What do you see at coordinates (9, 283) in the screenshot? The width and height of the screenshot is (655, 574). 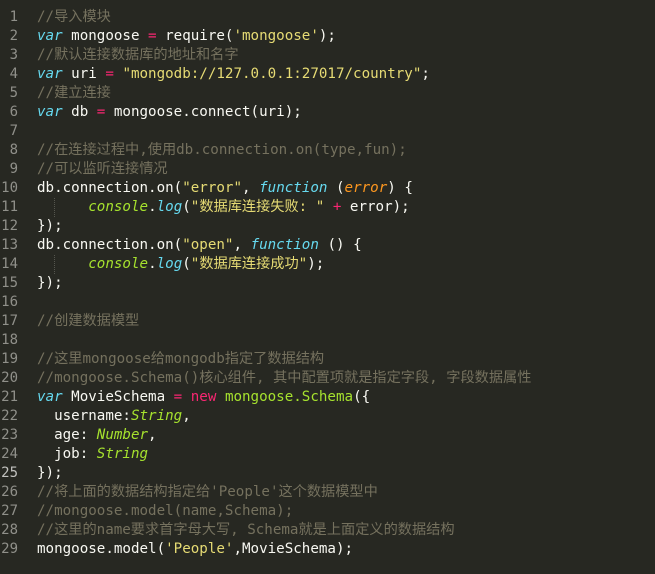 I see `line-number: 15` at bounding box center [9, 283].